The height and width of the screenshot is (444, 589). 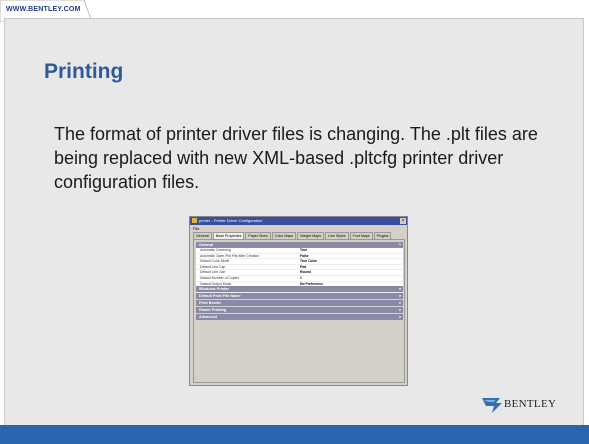 What do you see at coordinates (299, 289) in the screenshot?
I see `section-windows-printer: Windows Printer v` at bounding box center [299, 289].